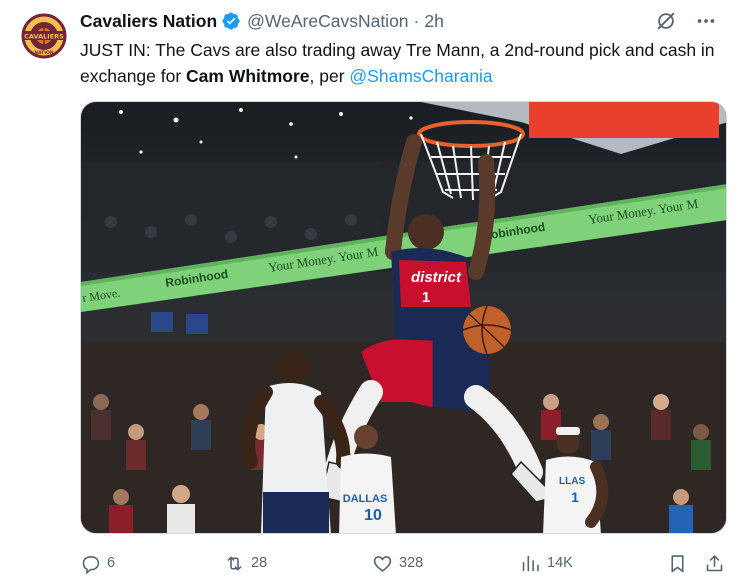 The image size is (739, 587). I want to click on avatar-subtext: NATION, so click(43, 53).